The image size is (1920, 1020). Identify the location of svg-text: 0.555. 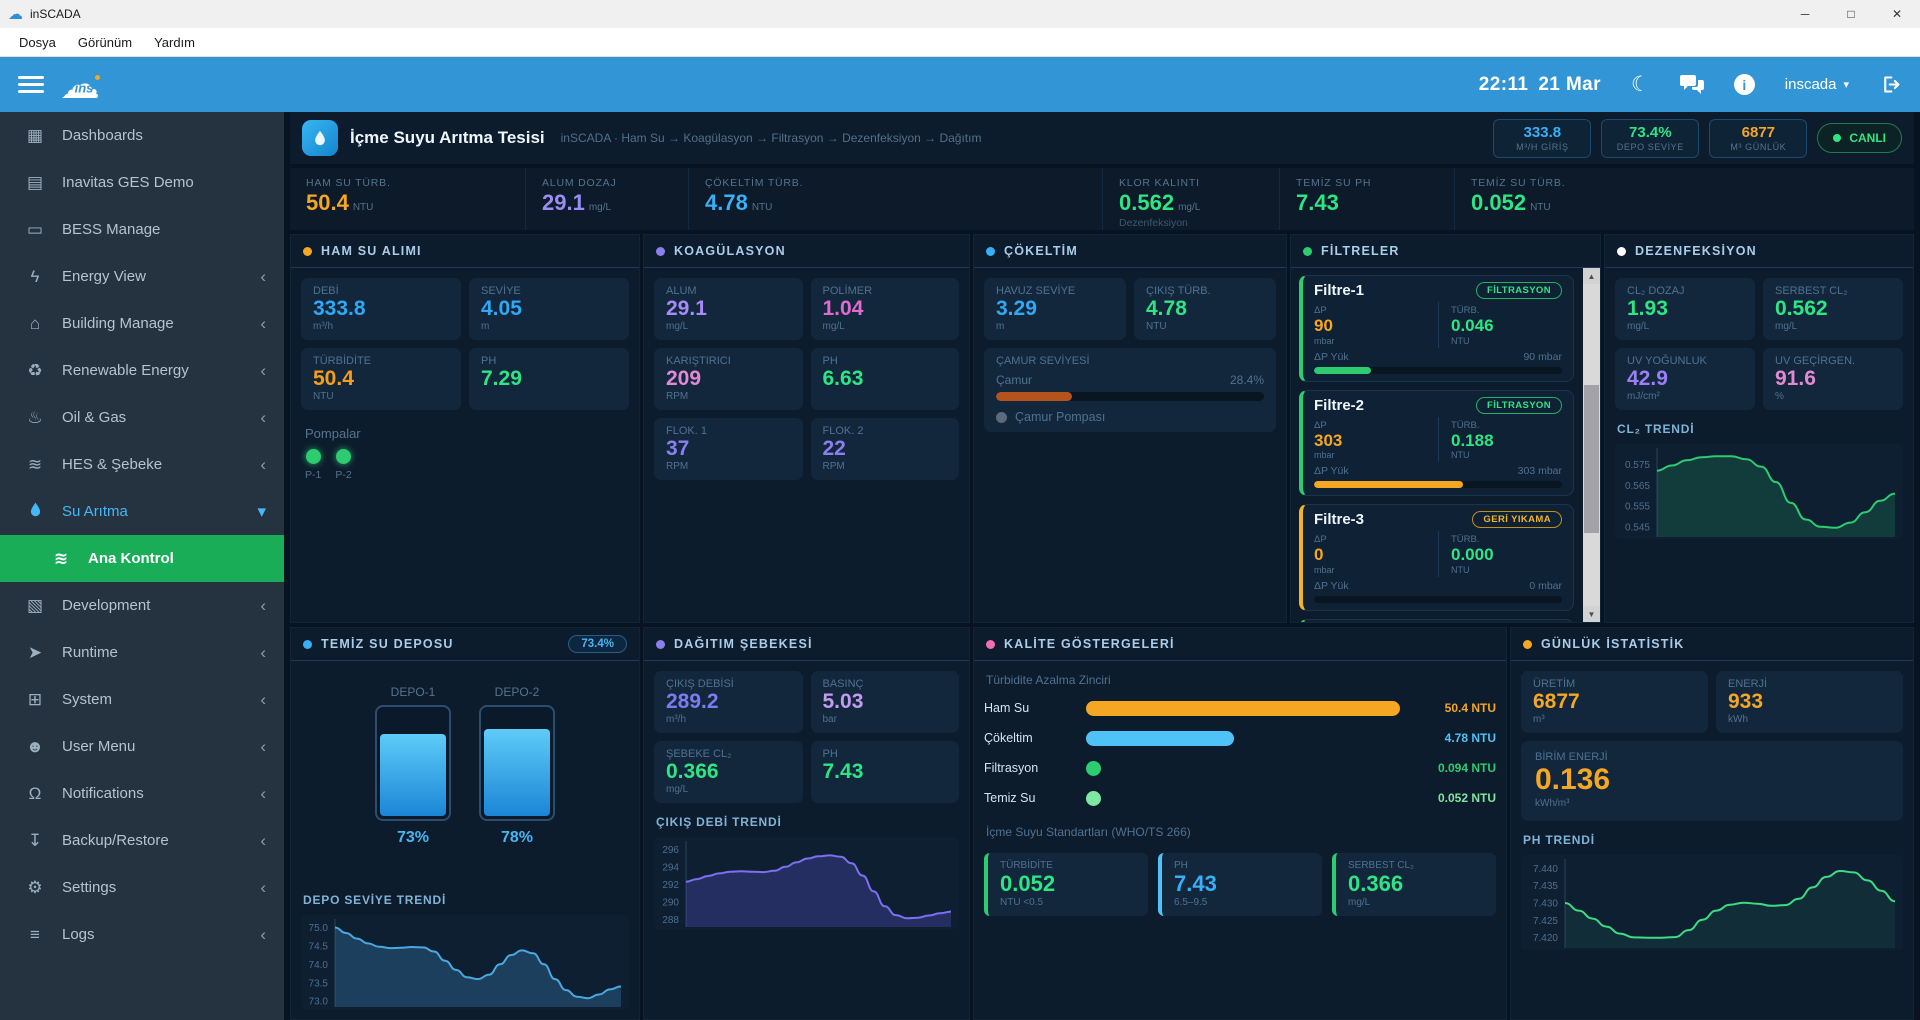
(1637, 507).